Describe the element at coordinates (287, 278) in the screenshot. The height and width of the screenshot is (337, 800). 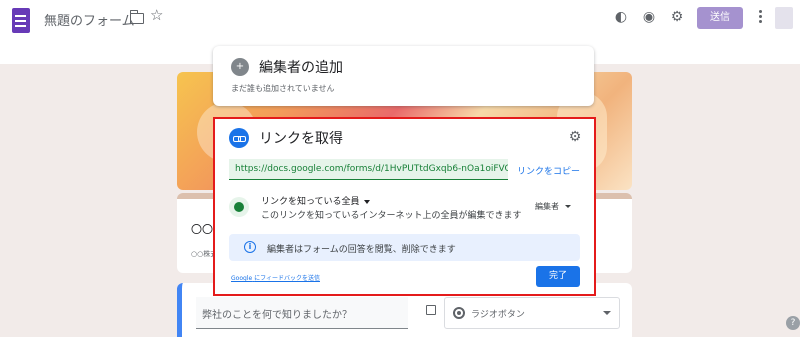
I see `feedback-text: にフィードバックを送信` at that location.